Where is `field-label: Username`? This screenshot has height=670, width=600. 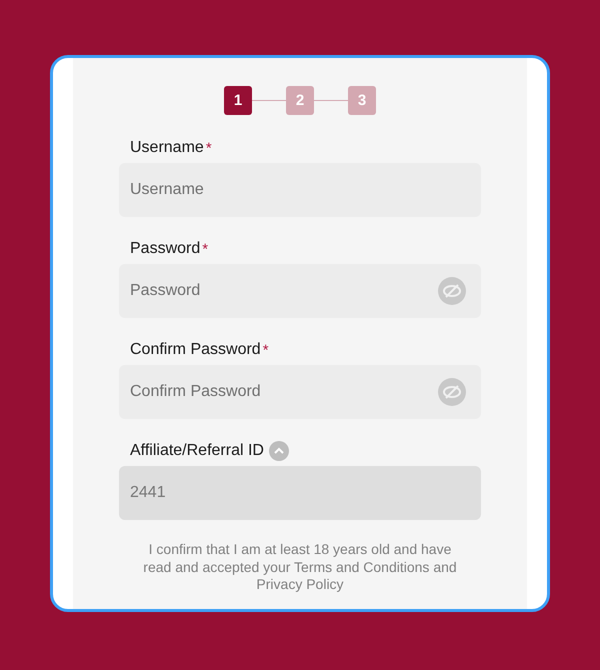
field-label: Username is located at coordinates (167, 148).